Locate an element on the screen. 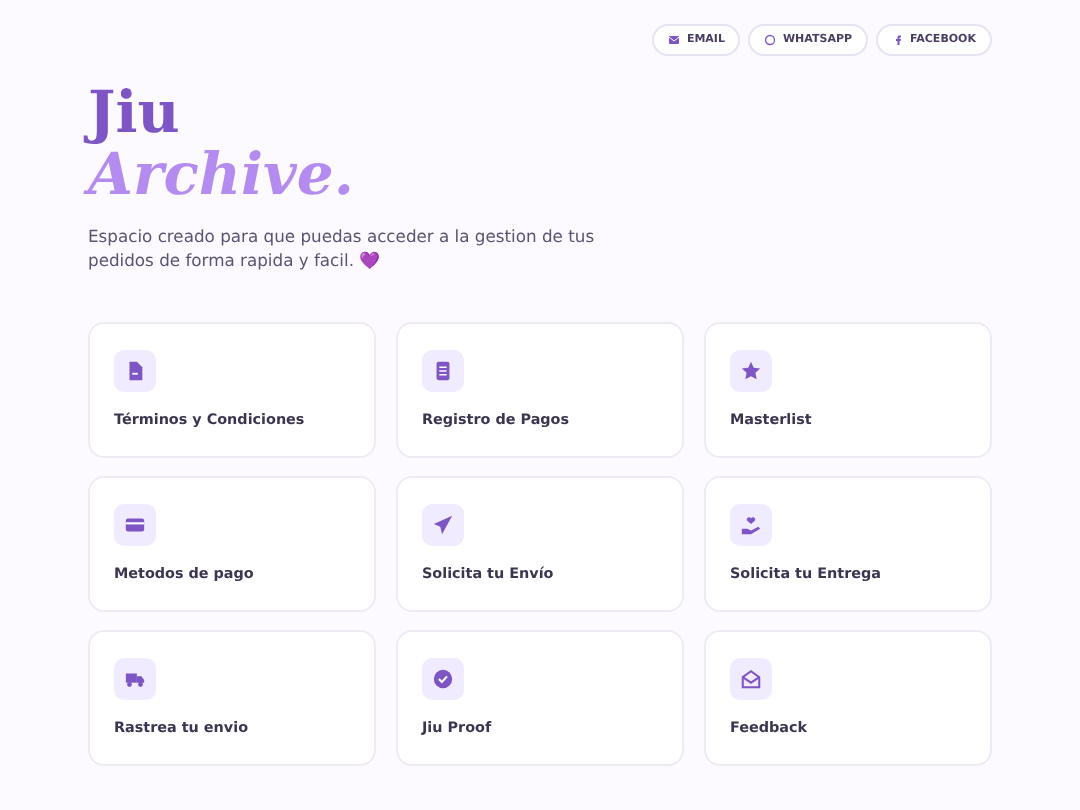  mail-icon is located at coordinates (674, 40).